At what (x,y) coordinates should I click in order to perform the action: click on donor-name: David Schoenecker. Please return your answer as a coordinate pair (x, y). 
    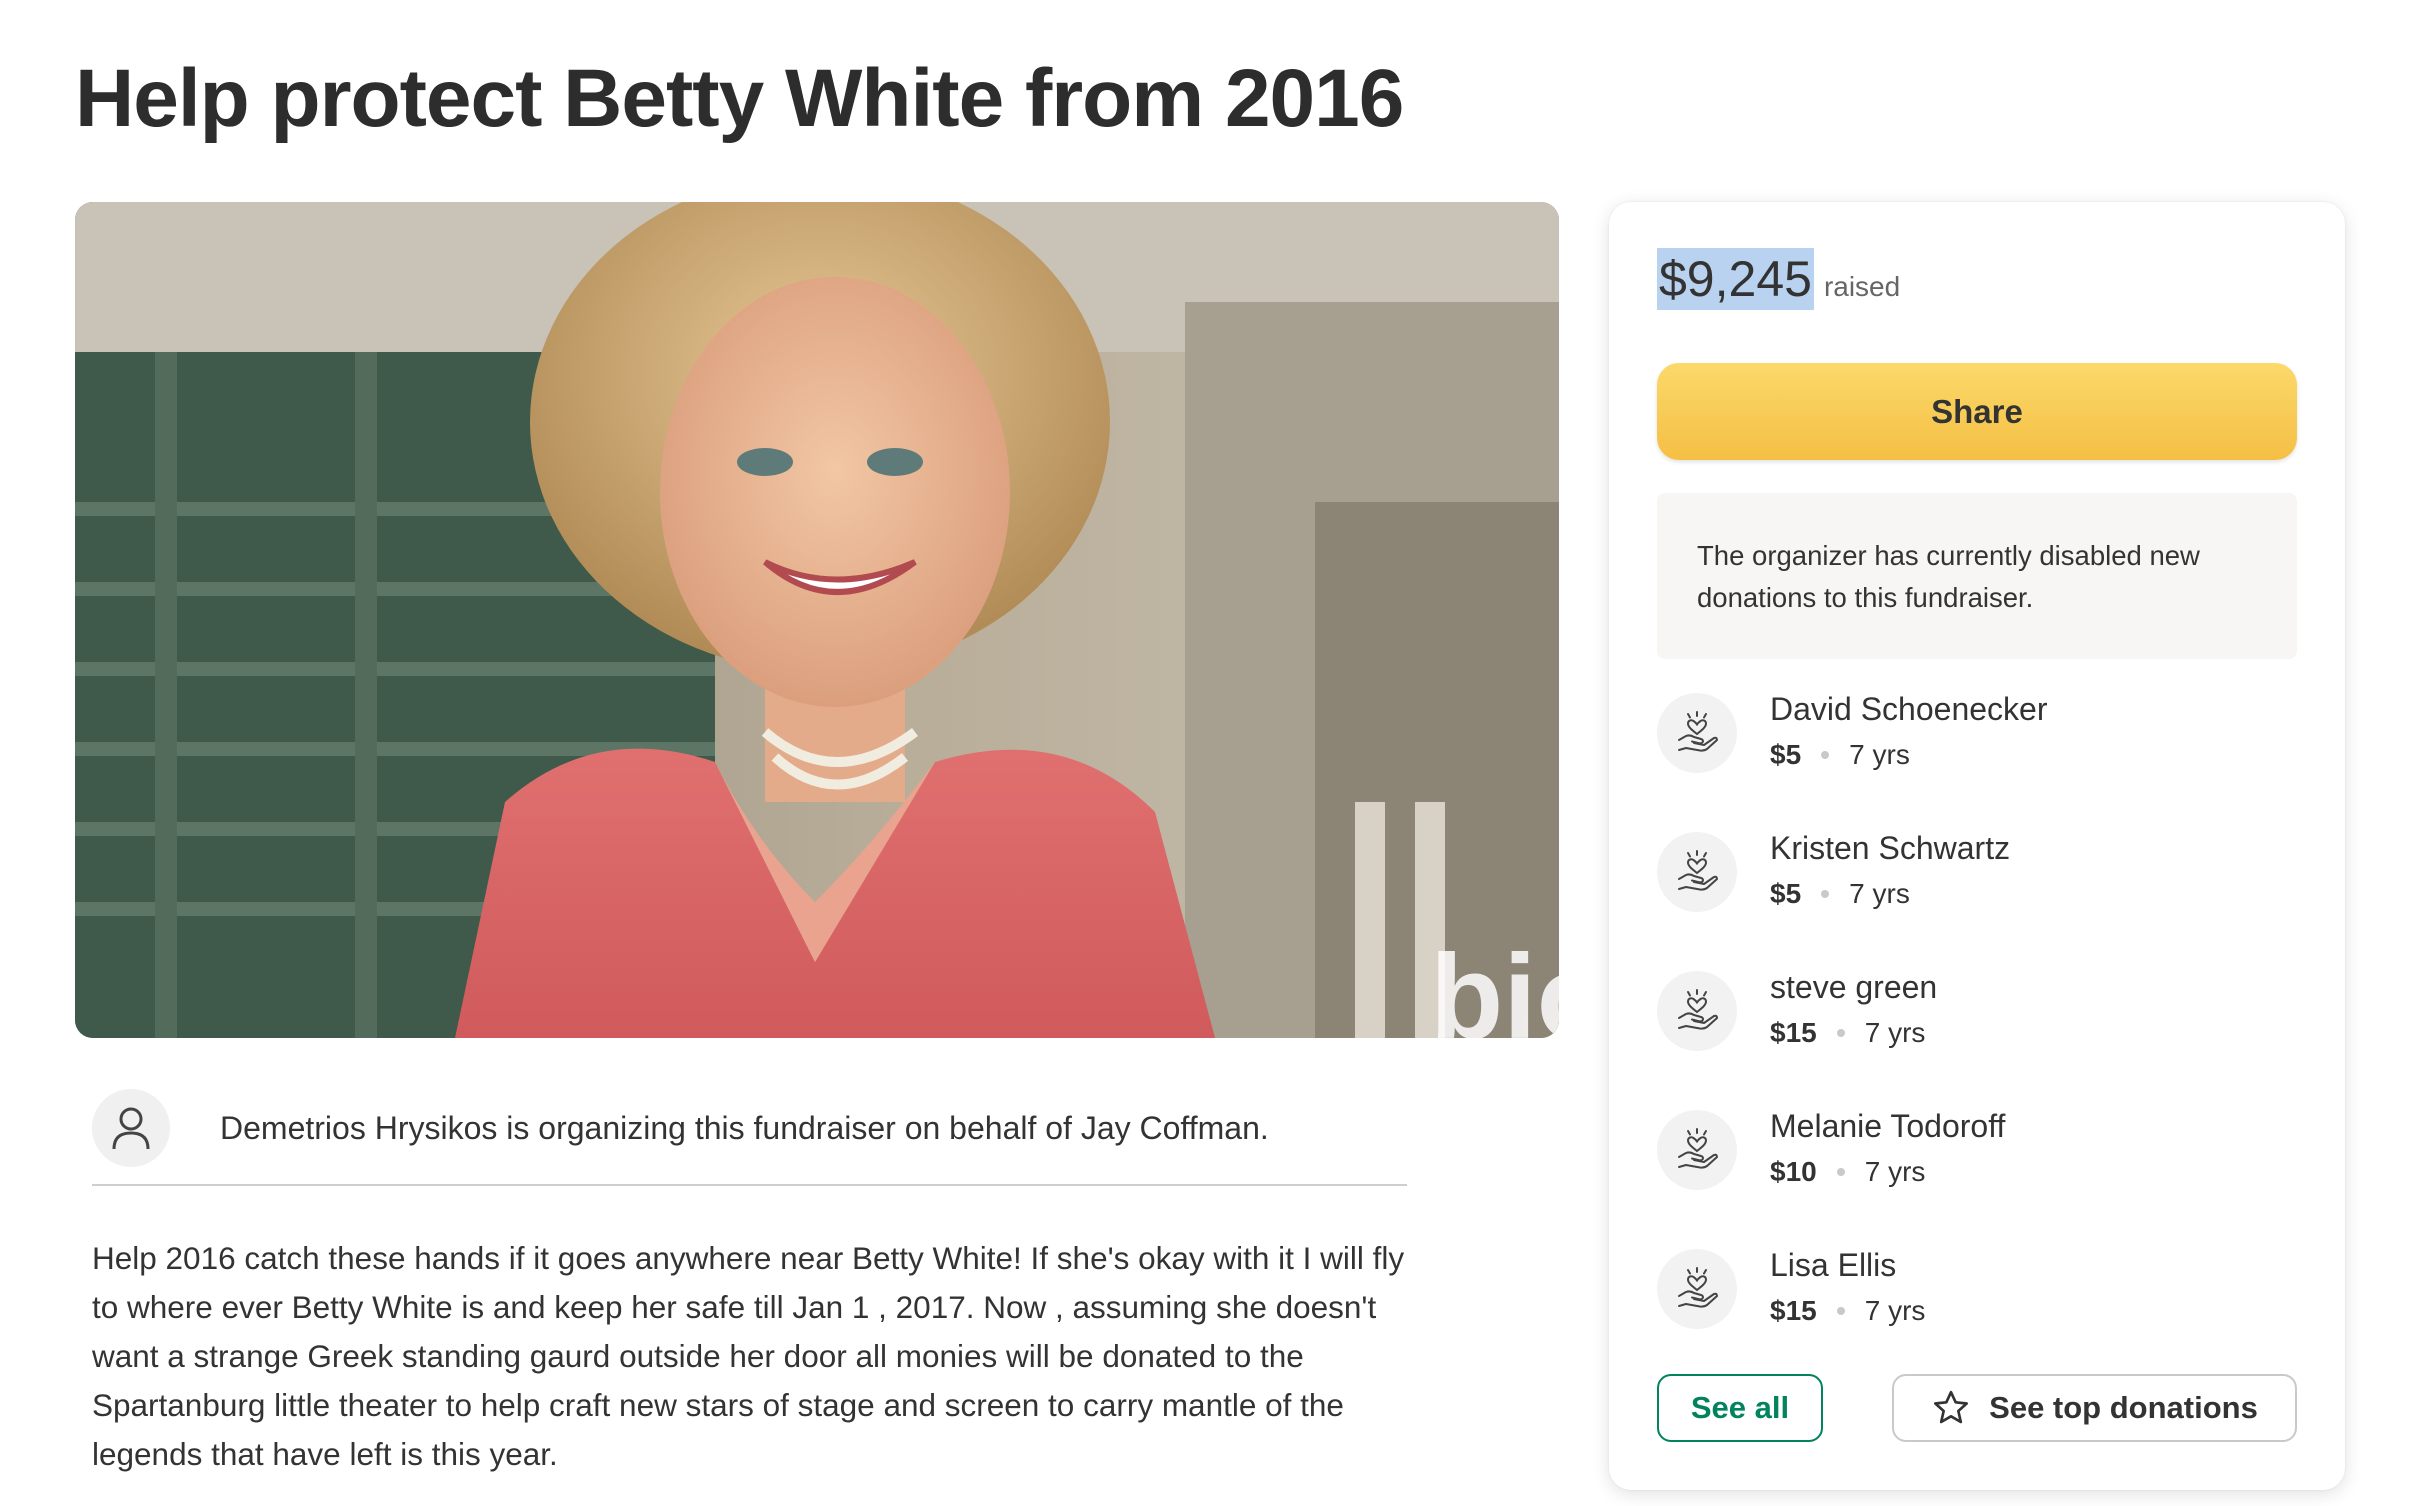
    Looking at the image, I should click on (1909, 709).